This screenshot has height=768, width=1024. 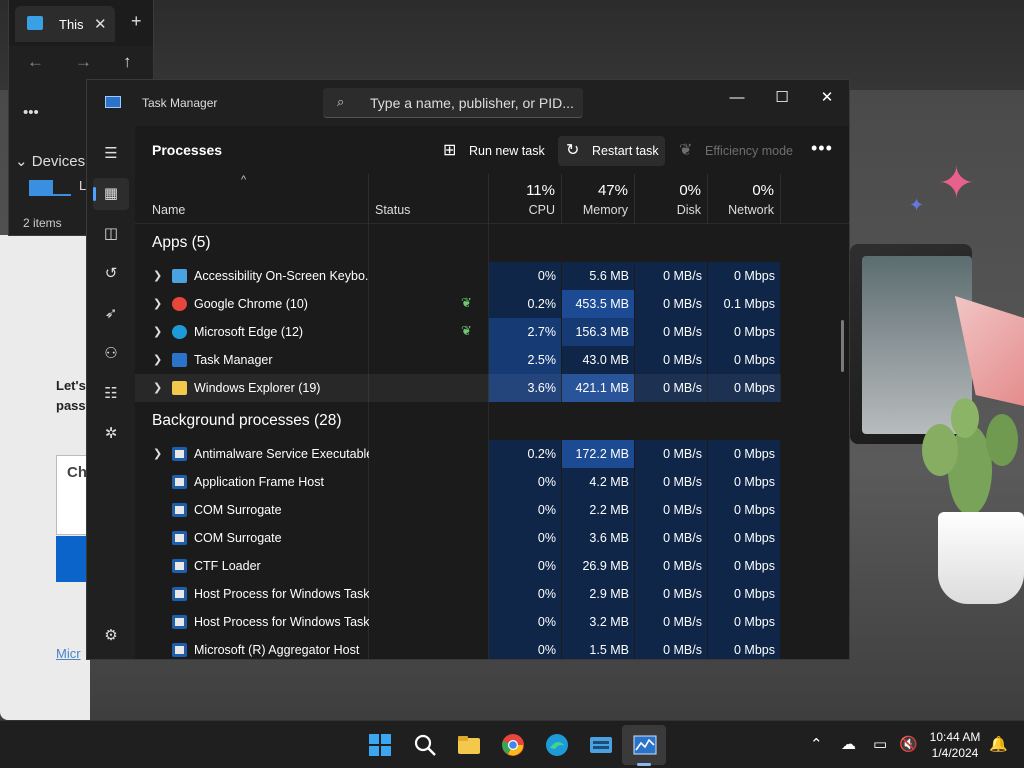 I want to click on leaf-icon: ❦, so click(x=686, y=150).